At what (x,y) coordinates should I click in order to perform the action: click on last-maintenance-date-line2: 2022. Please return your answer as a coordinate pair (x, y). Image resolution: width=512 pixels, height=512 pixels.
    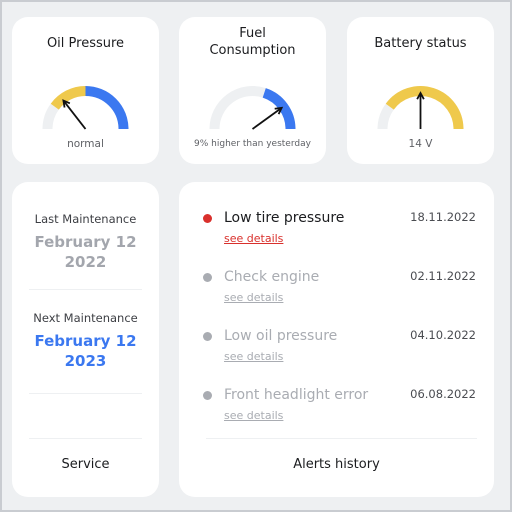
    Looking at the image, I should click on (85, 262).